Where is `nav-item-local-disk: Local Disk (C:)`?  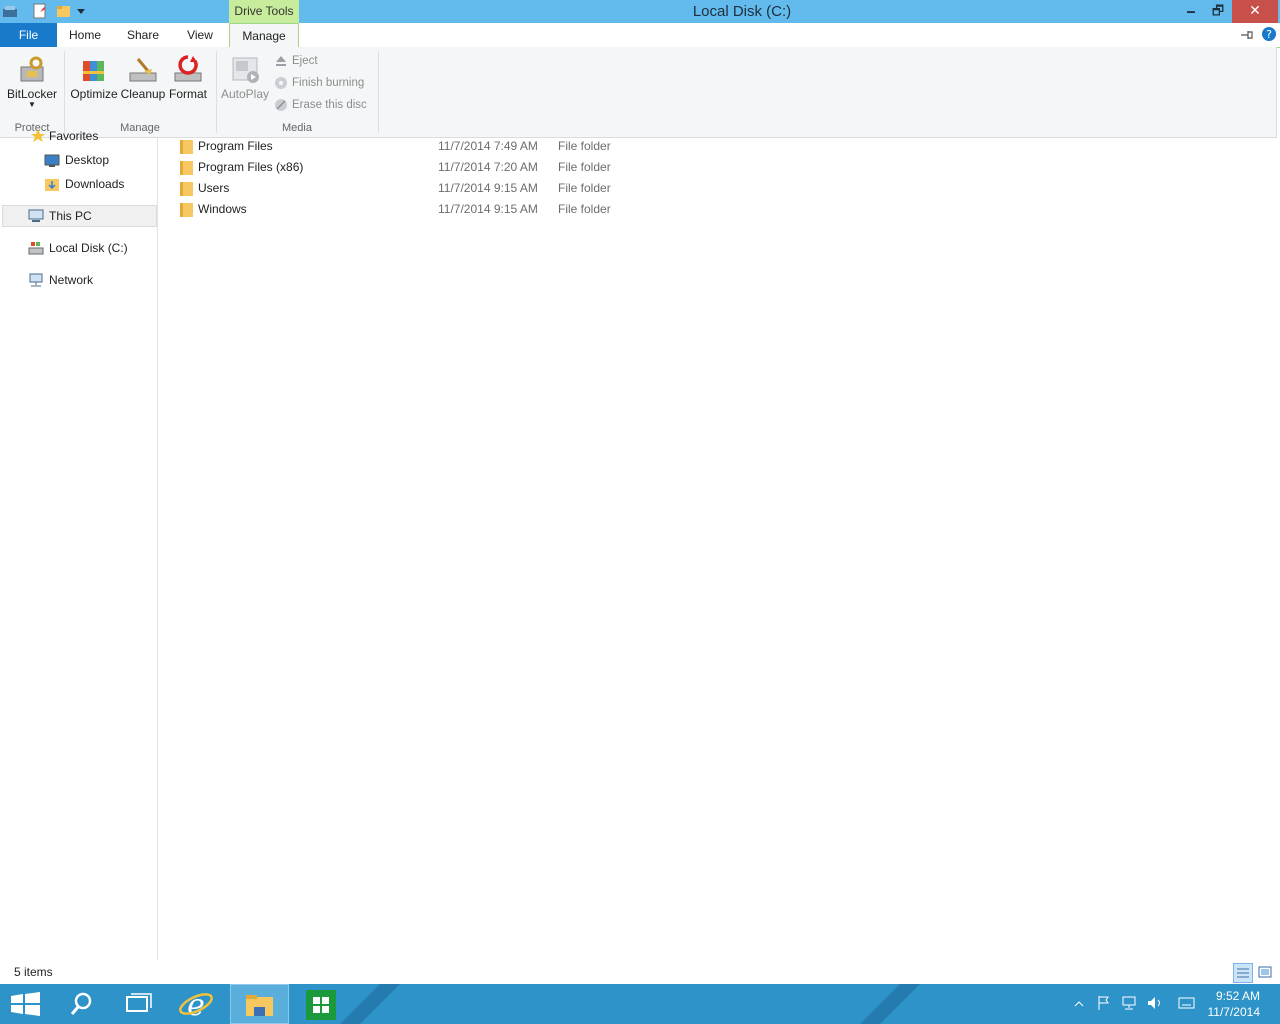
nav-item-local-disk: Local Disk (C:) is located at coordinates (90, 248).